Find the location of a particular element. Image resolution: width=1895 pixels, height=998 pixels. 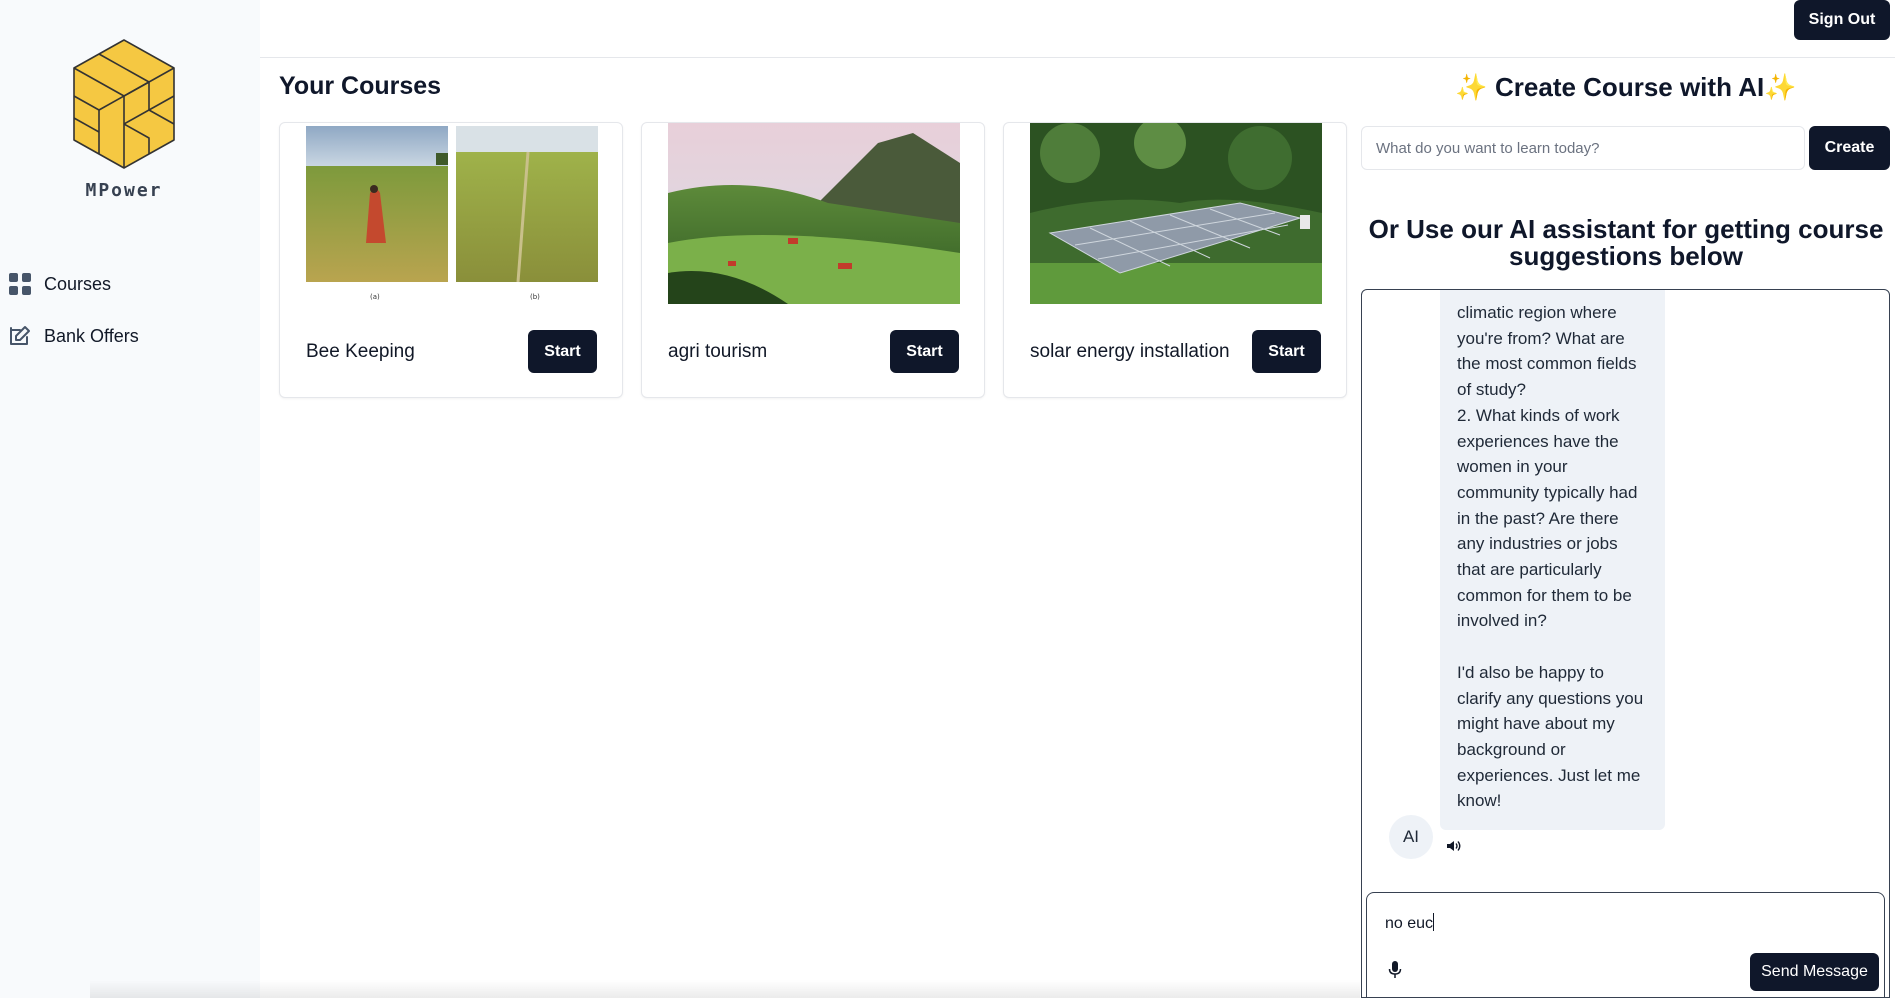

sign-out-button: Sign Out is located at coordinates (1842, 20).